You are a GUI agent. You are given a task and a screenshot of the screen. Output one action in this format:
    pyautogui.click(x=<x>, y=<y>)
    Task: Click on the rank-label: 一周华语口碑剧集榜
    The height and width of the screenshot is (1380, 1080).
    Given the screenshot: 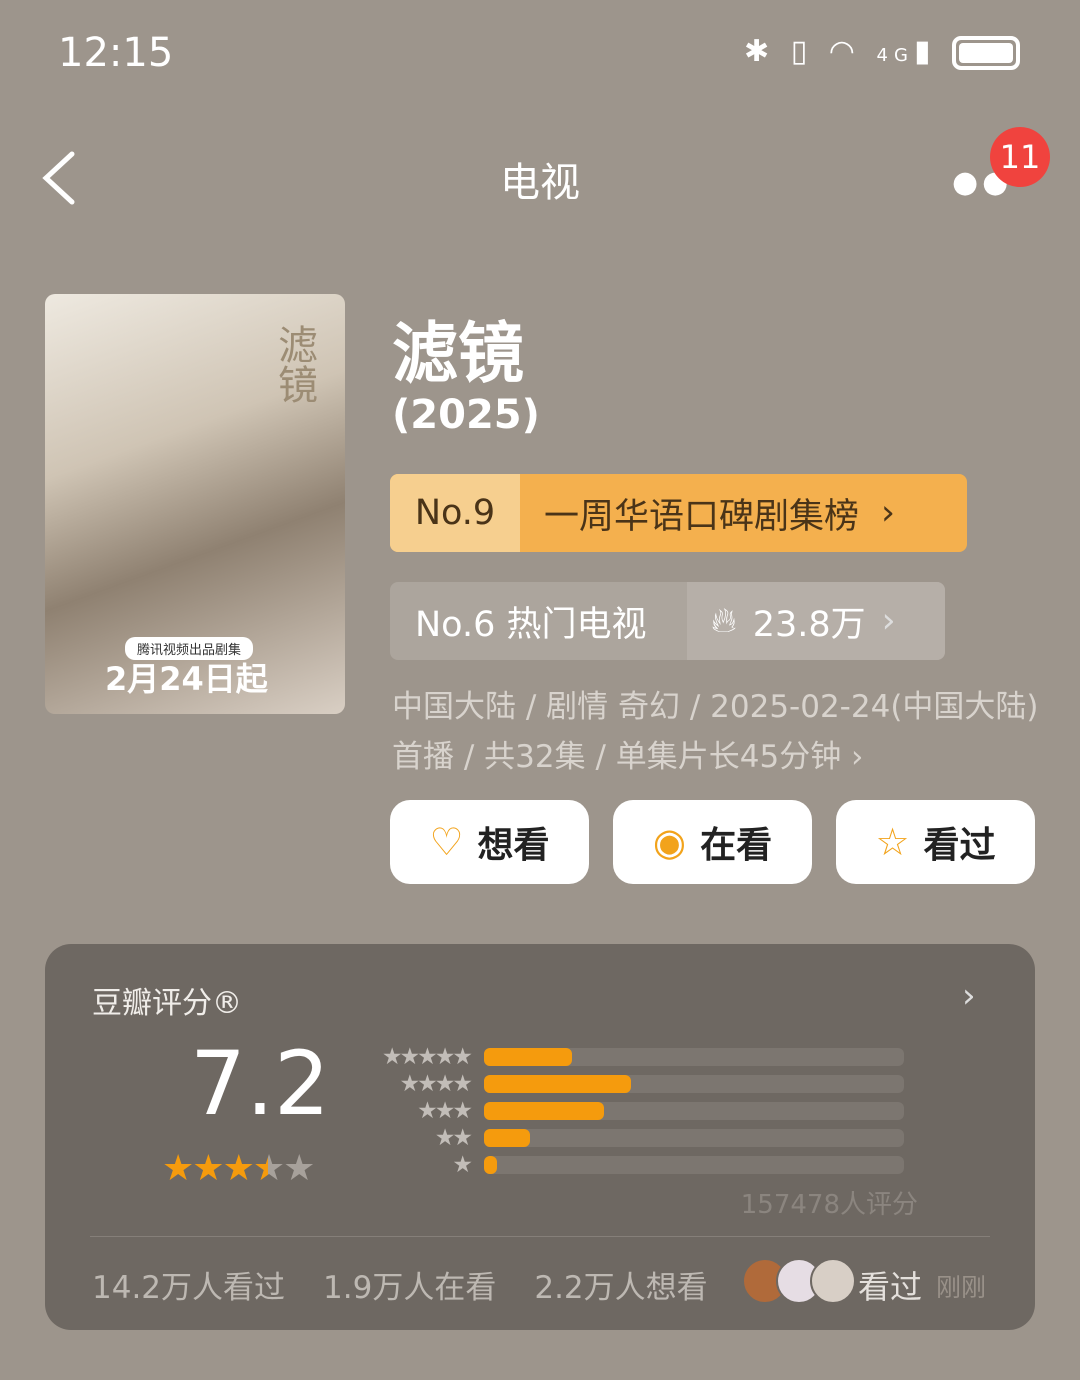 What is the action you would take?
    pyautogui.click(x=702, y=516)
    